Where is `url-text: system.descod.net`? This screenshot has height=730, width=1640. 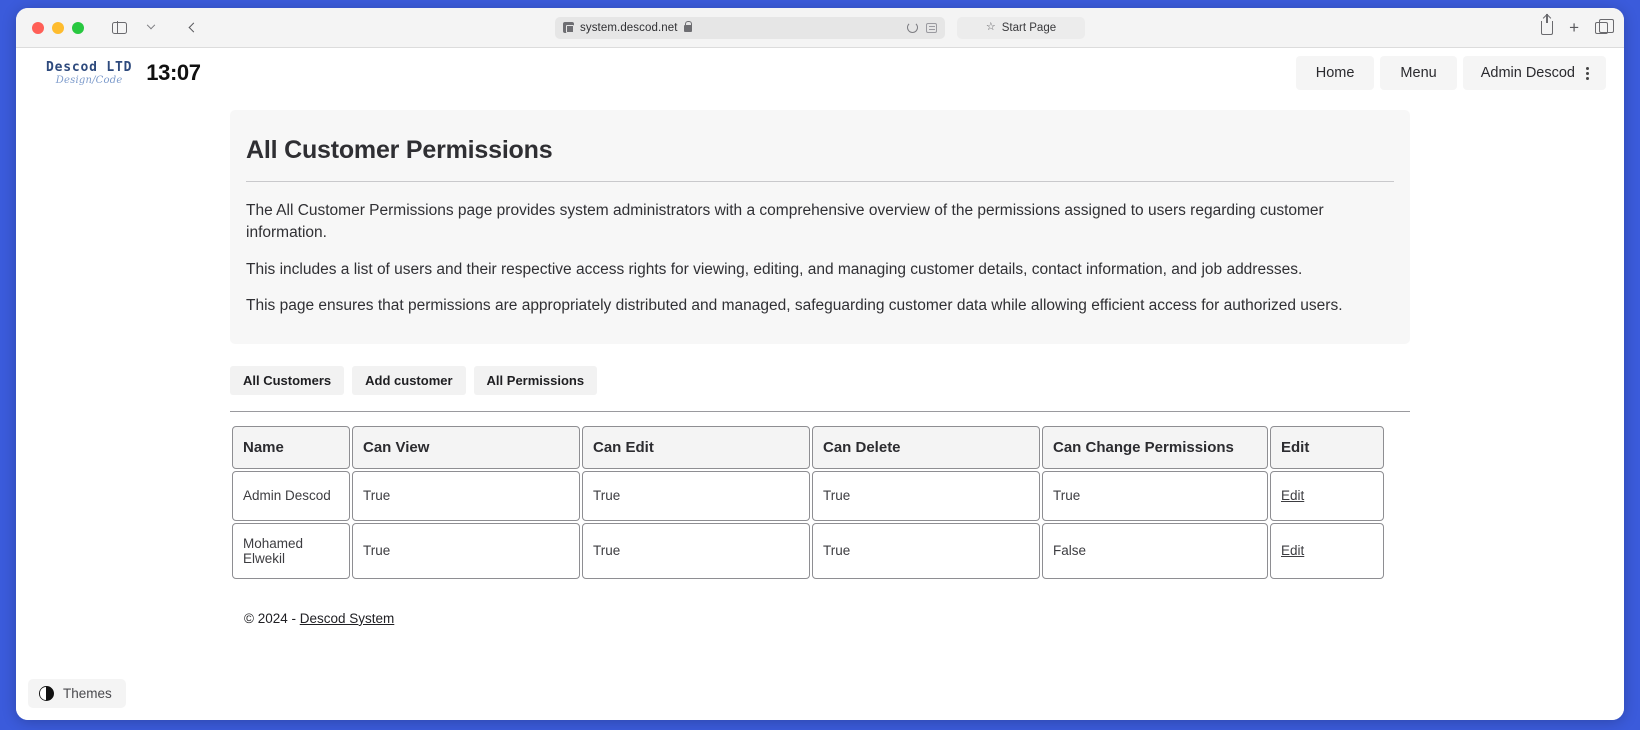
url-text: system.descod.net is located at coordinates (629, 27).